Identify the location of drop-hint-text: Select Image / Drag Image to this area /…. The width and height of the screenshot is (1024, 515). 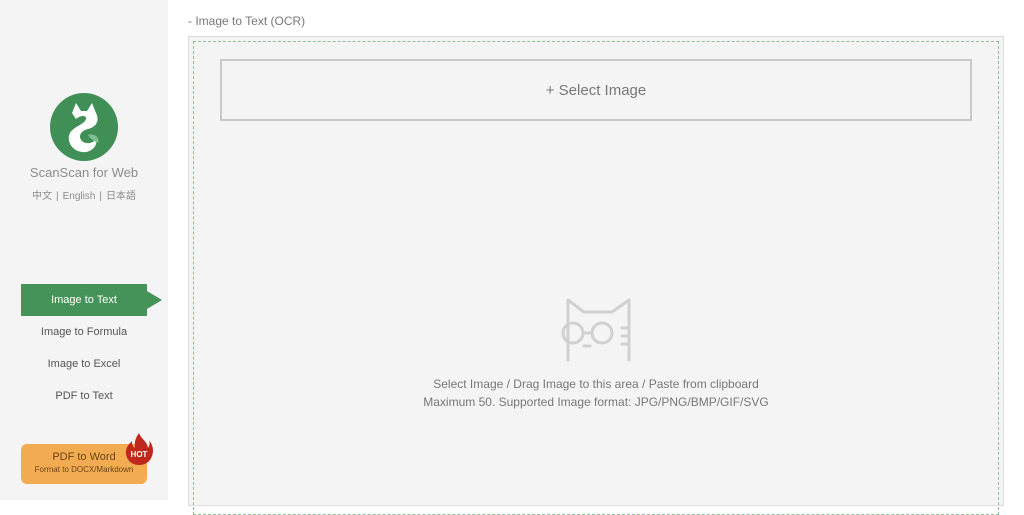
(596, 384).